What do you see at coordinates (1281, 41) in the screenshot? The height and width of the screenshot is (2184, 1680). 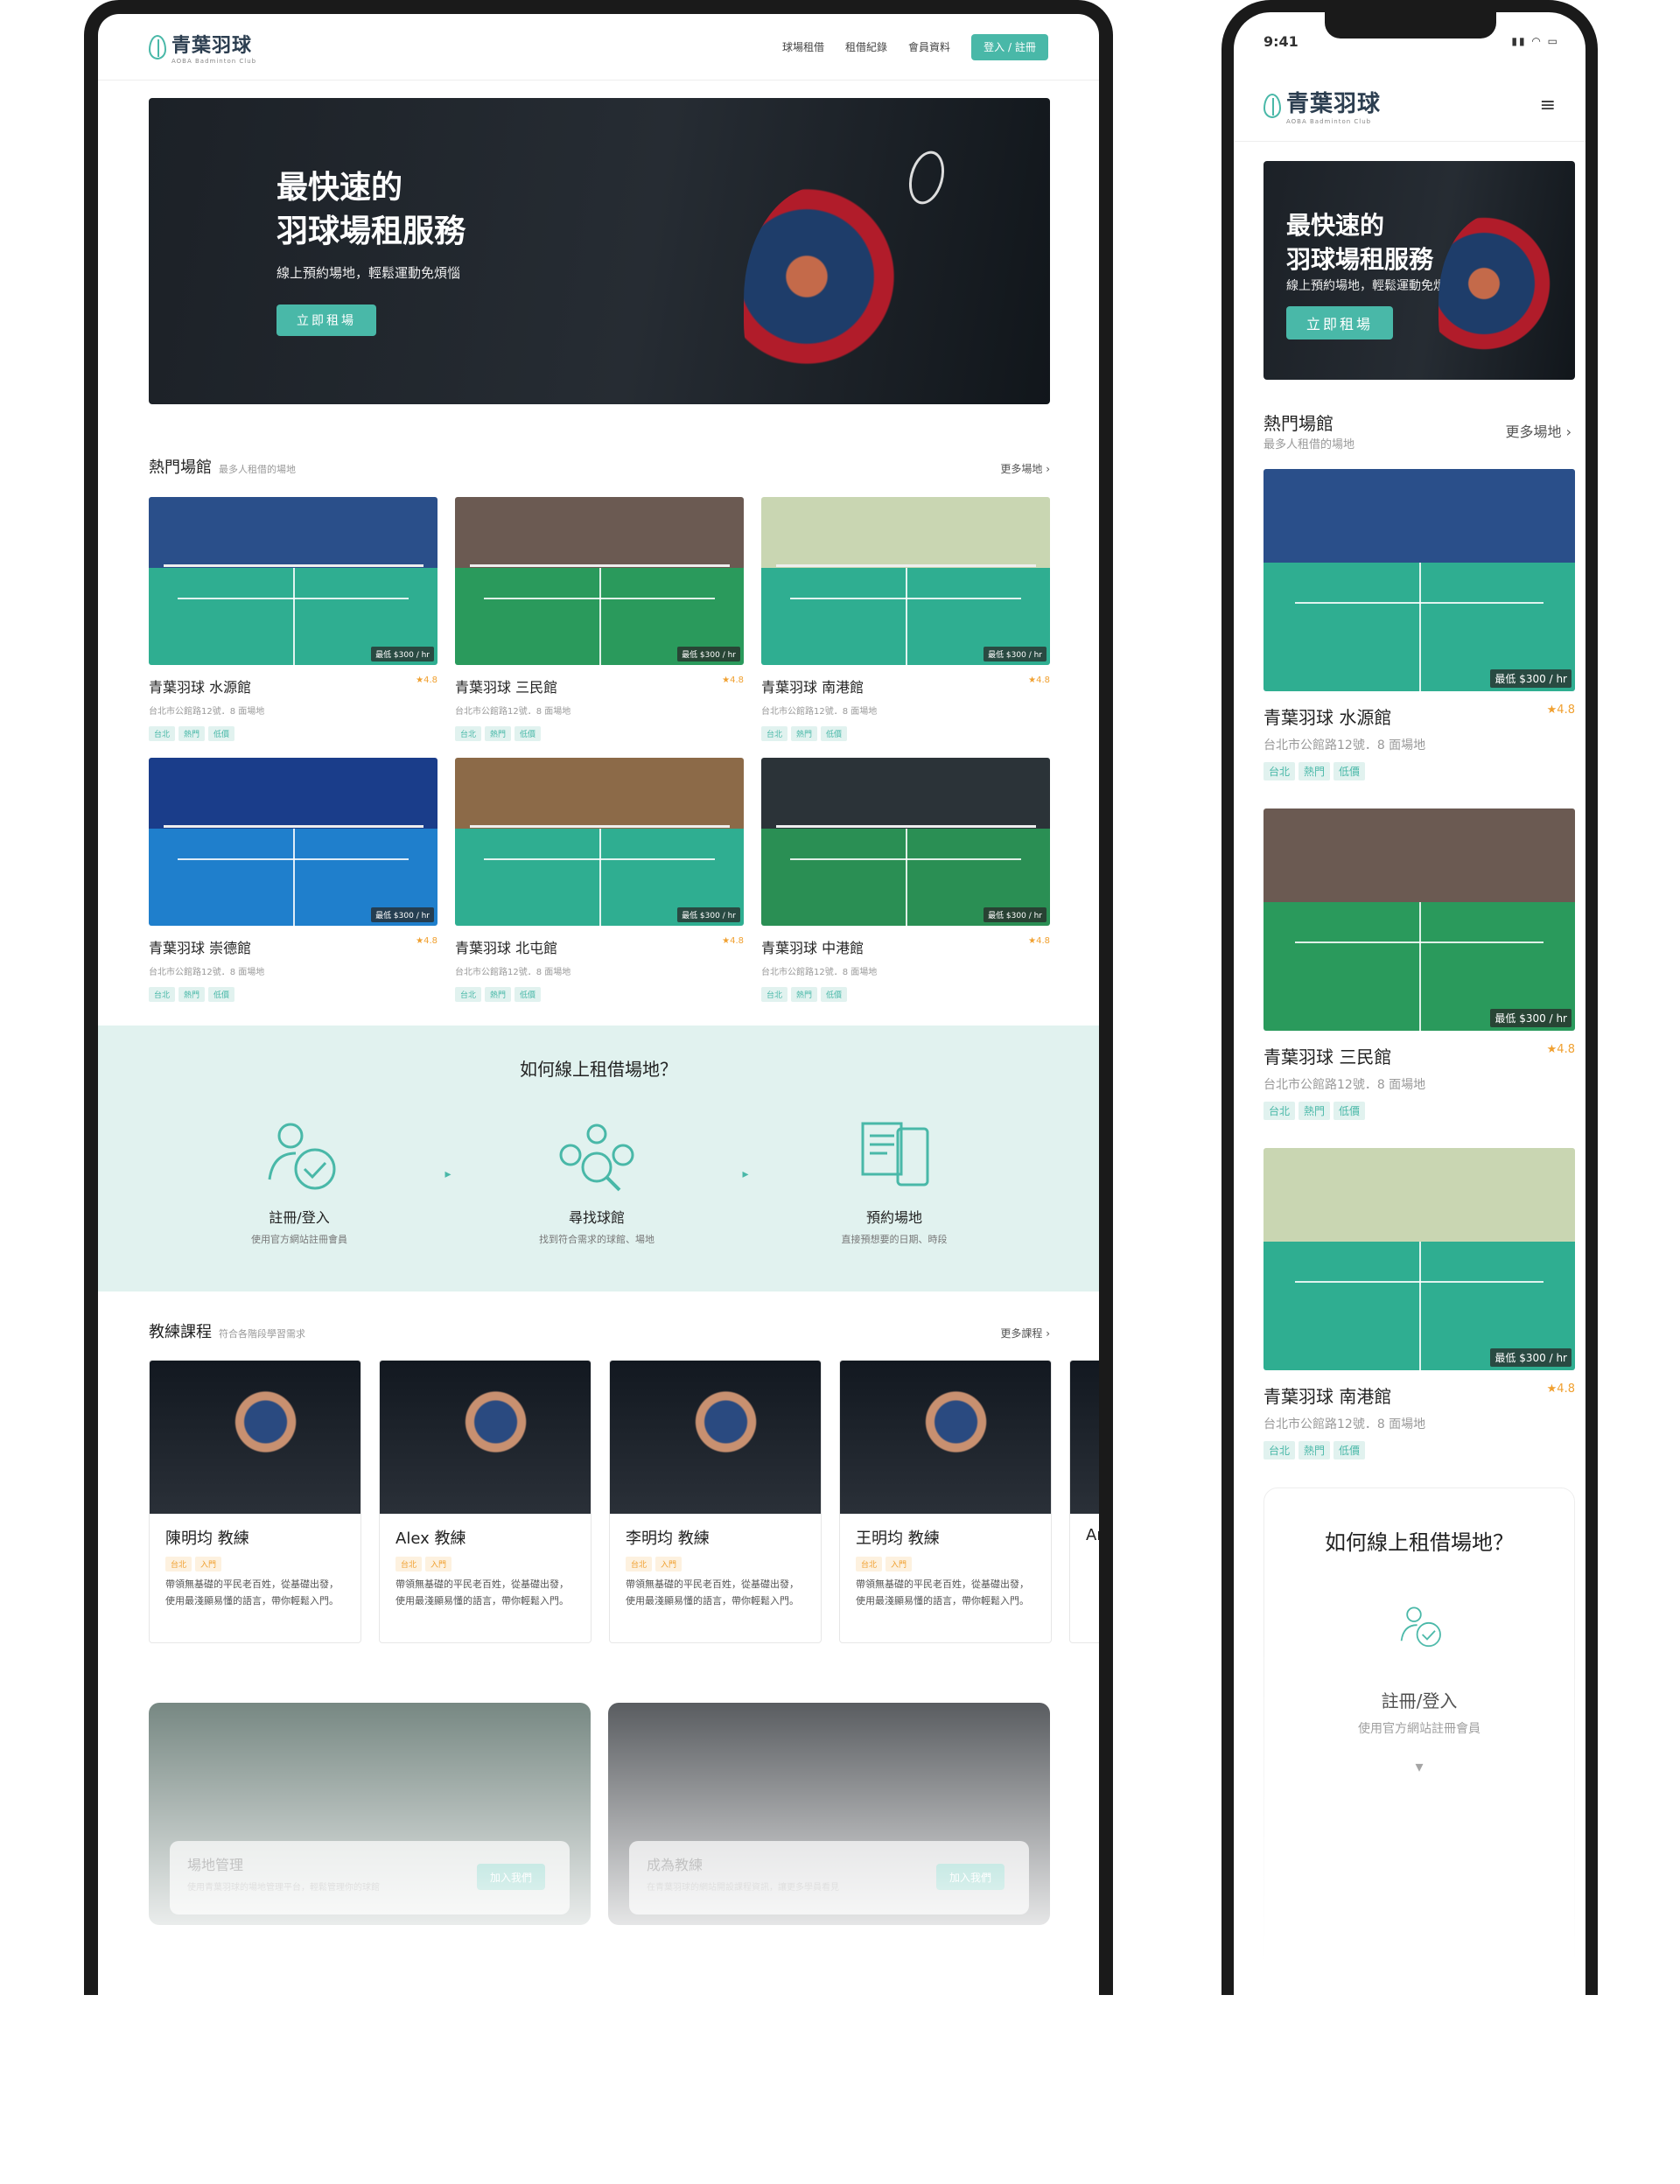 I see `status-time: 9:41` at bounding box center [1281, 41].